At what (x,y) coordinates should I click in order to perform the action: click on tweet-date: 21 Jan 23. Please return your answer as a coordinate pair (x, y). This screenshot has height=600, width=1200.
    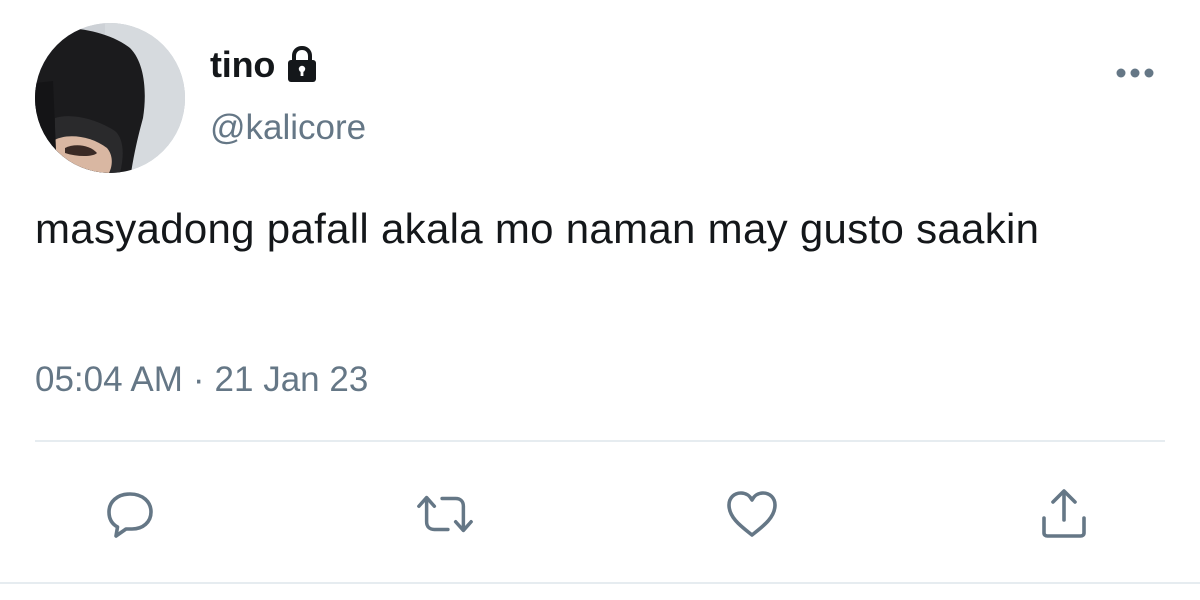
    Looking at the image, I should click on (291, 379).